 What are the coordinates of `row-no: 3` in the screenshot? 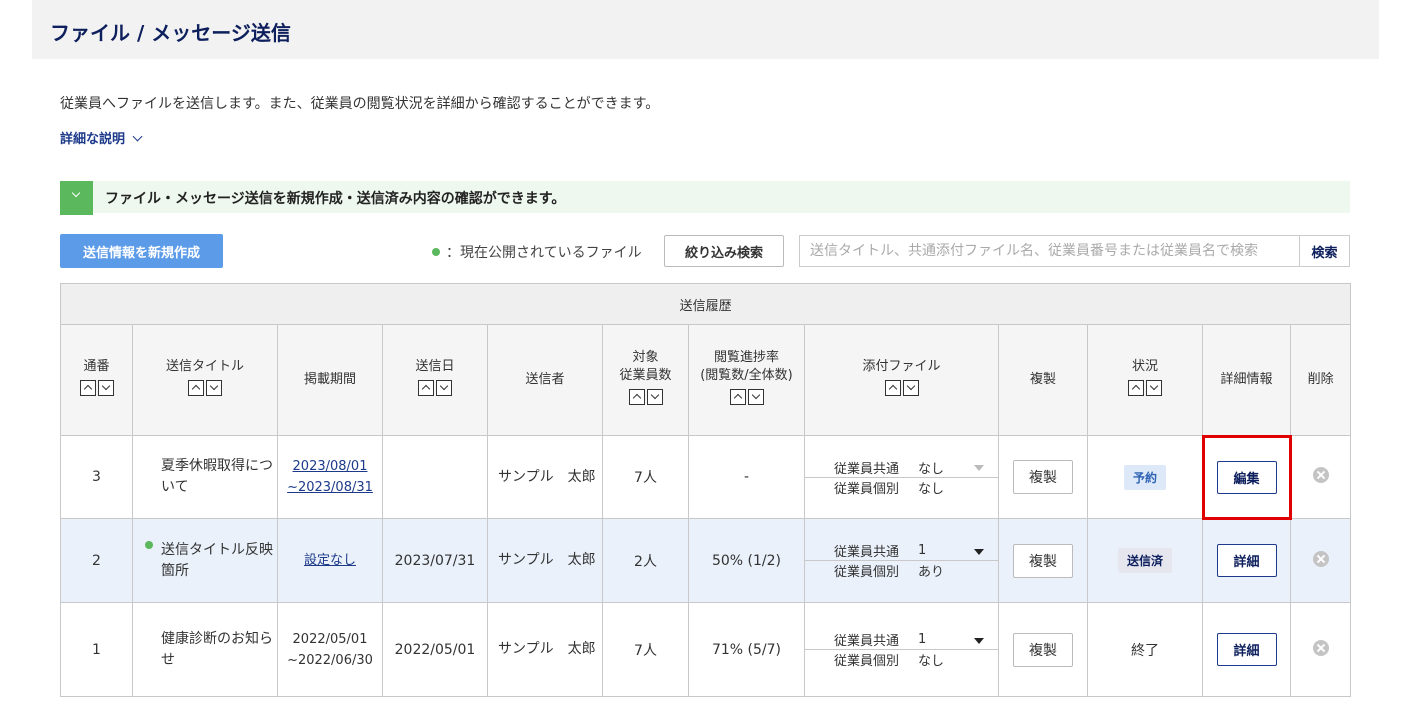 It's located at (96, 477).